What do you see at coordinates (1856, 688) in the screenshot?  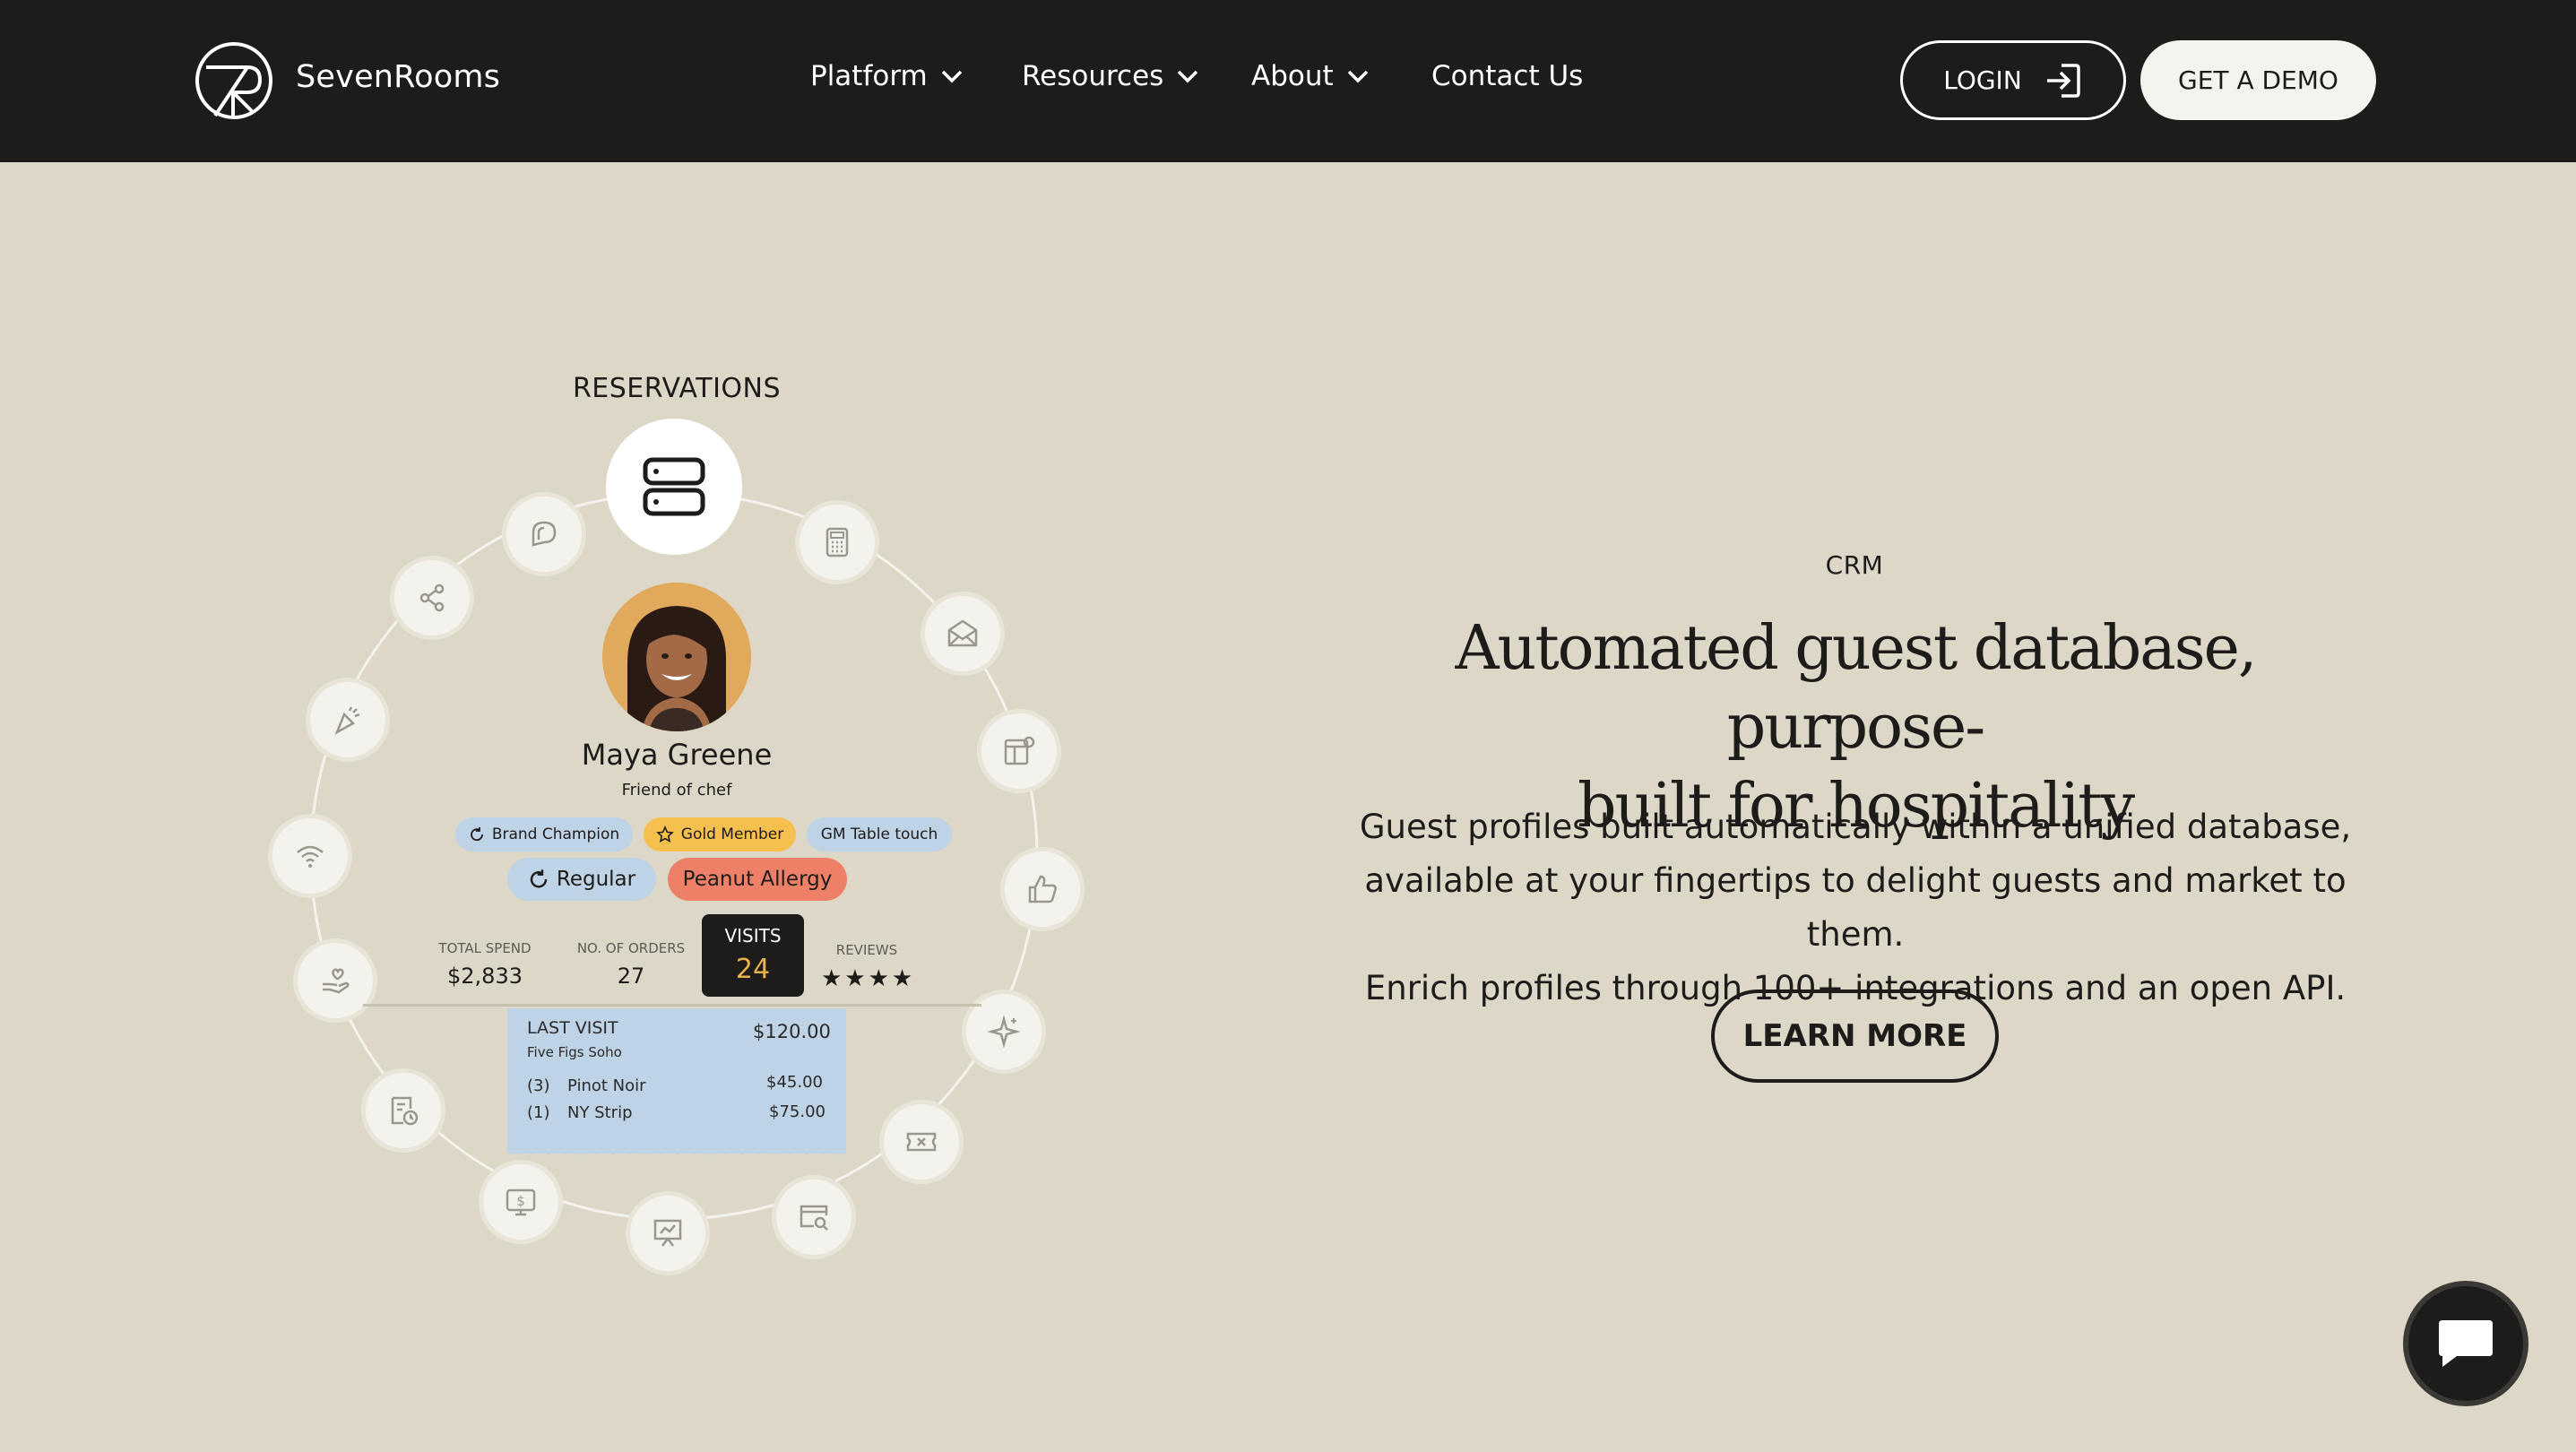 I see `headline-line-1: Automated guest database, purpose-` at bounding box center [1856, 688].